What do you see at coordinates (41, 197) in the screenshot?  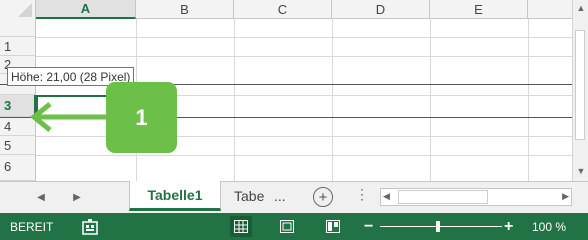 I see `prev-sheet-icon: ◀` at bounding box center [41, 197].